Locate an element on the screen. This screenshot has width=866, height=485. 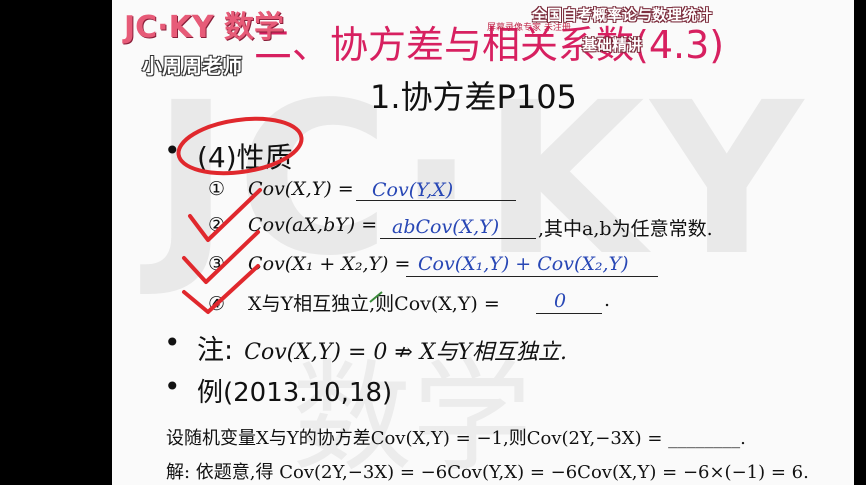
teacher-name: 小周周老师 is located at coordinates (192, 66).